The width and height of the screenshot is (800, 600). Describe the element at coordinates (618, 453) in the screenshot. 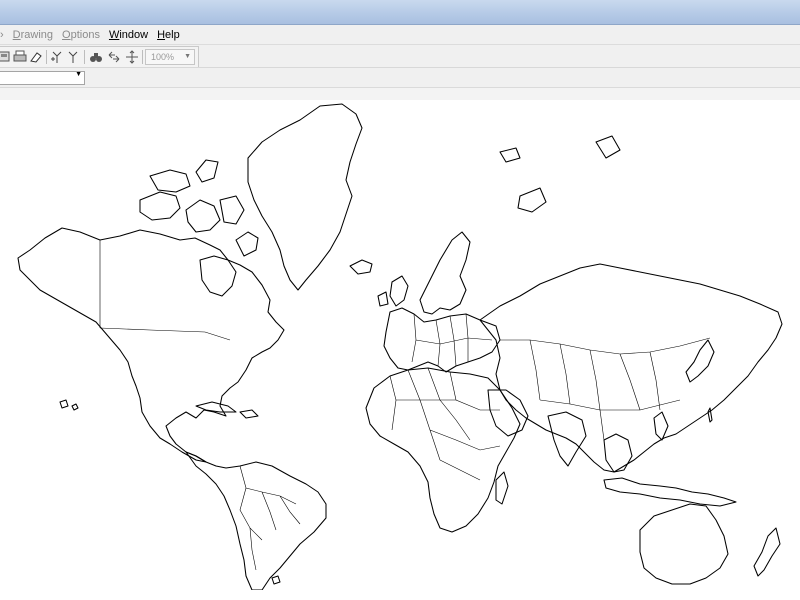

I see `indochina-outline` at that location.